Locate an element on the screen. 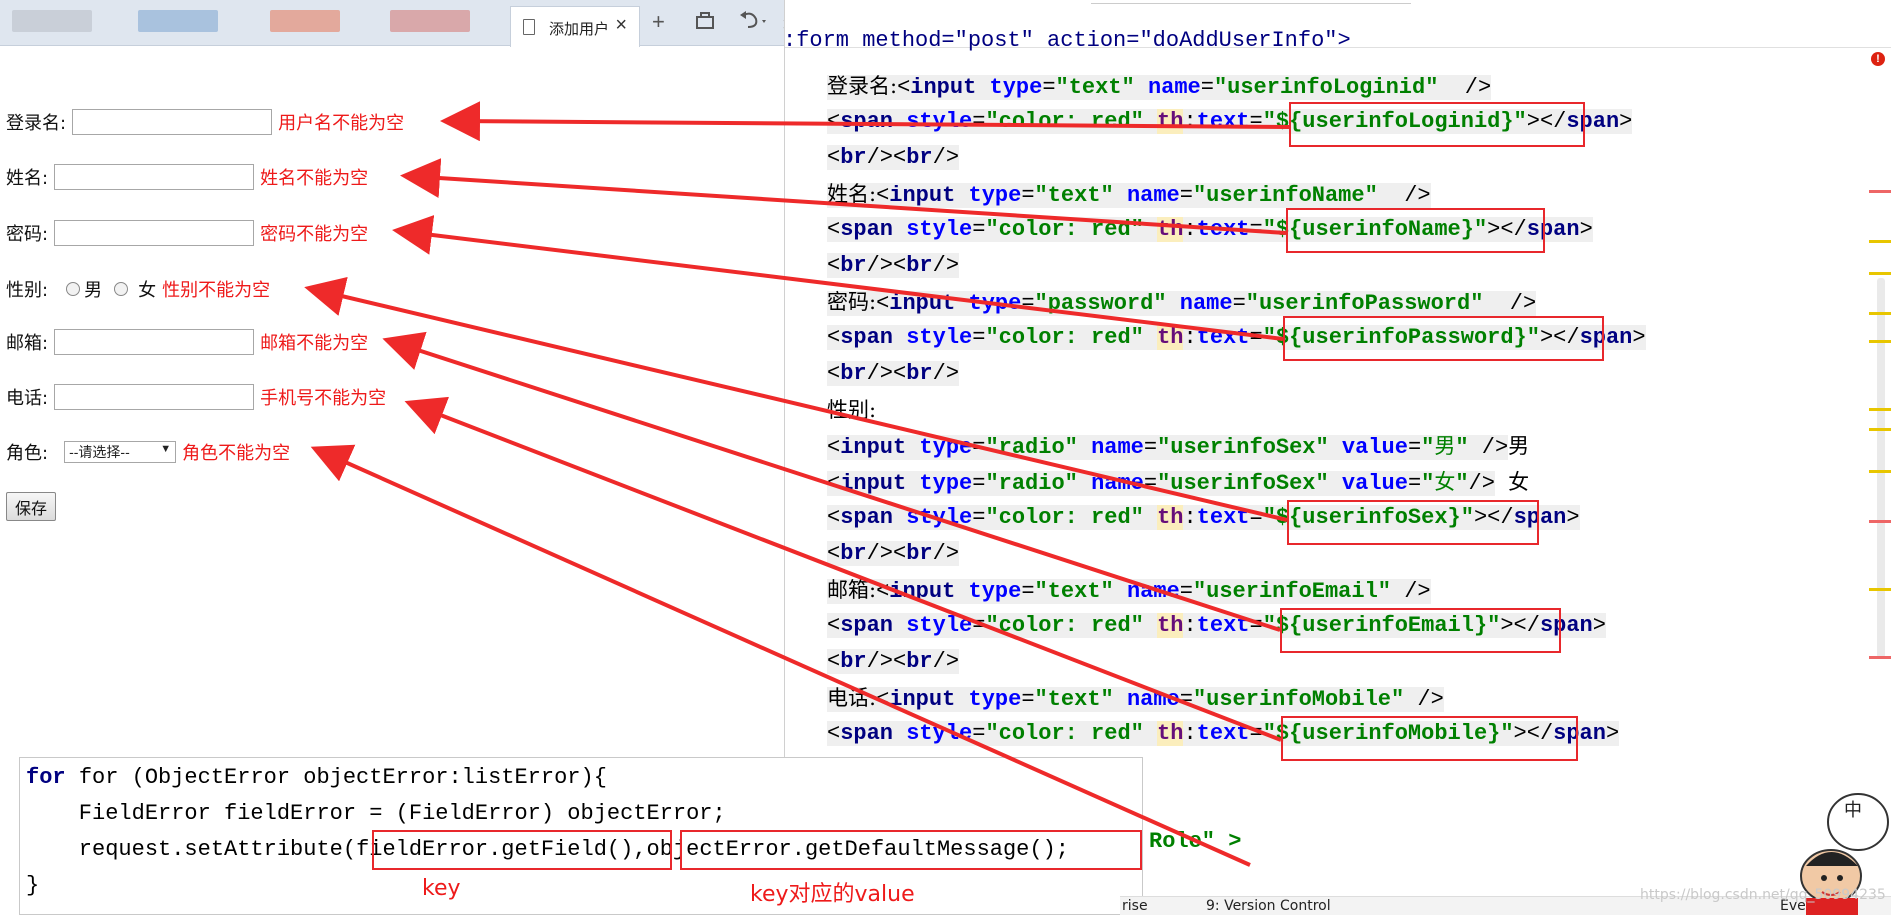  email-input is located at coordinates (154, 342).